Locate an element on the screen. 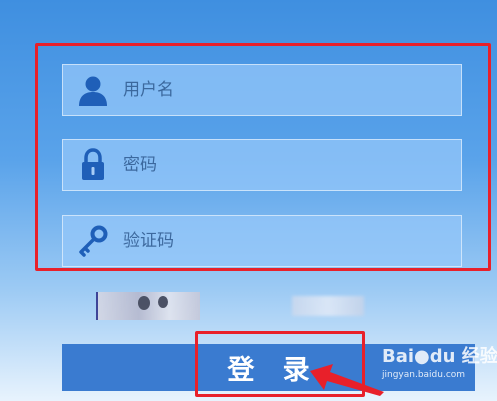  watermark-logo: Bai●du 经验 is located at coordinates (439, 356).